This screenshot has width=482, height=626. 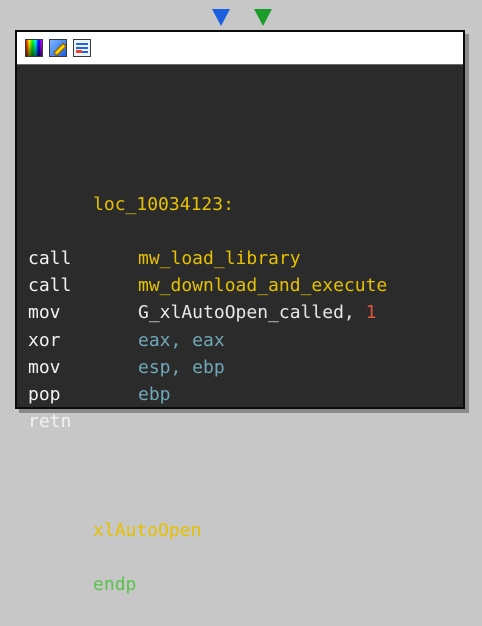 What do you see at coordinates (154, 394) in the screenshot?
I see `instruction-operand: ebp` at bounding box center [154, 394].